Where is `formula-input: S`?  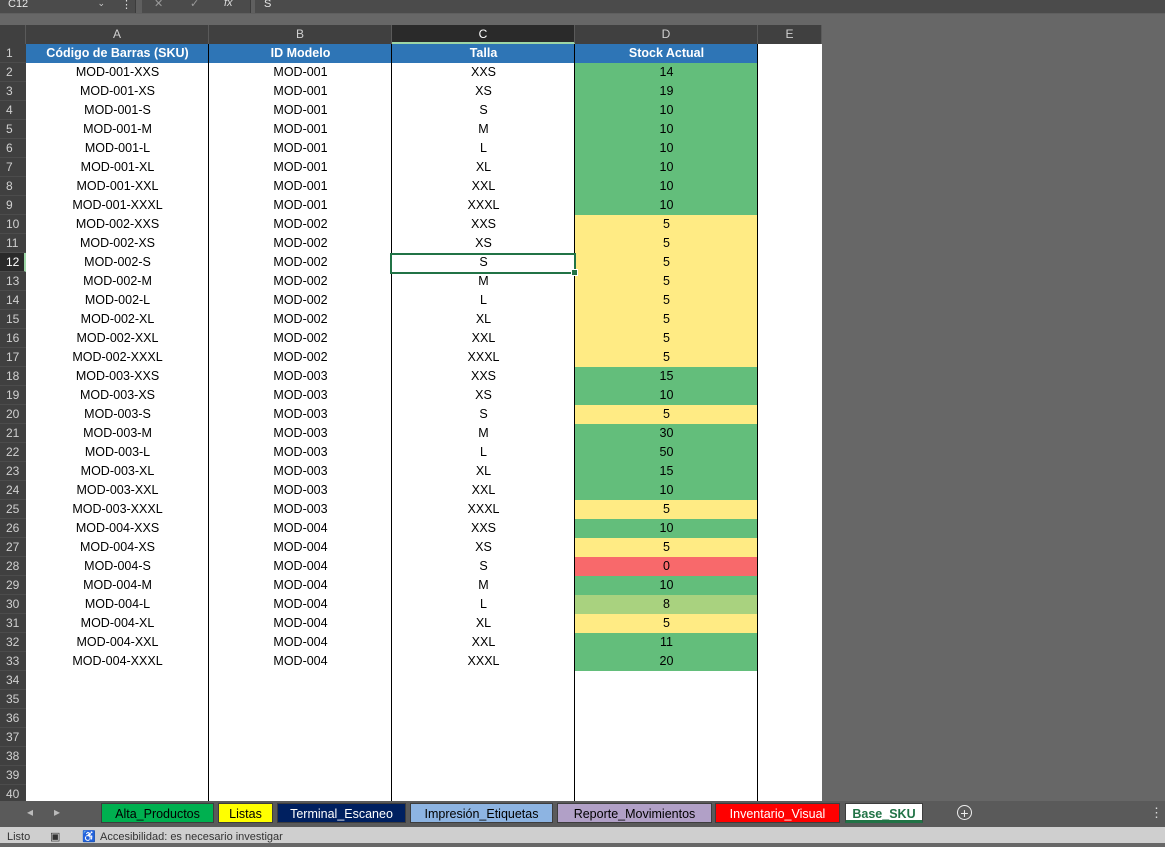 formula-input: S is located at coordinates (710, 6).